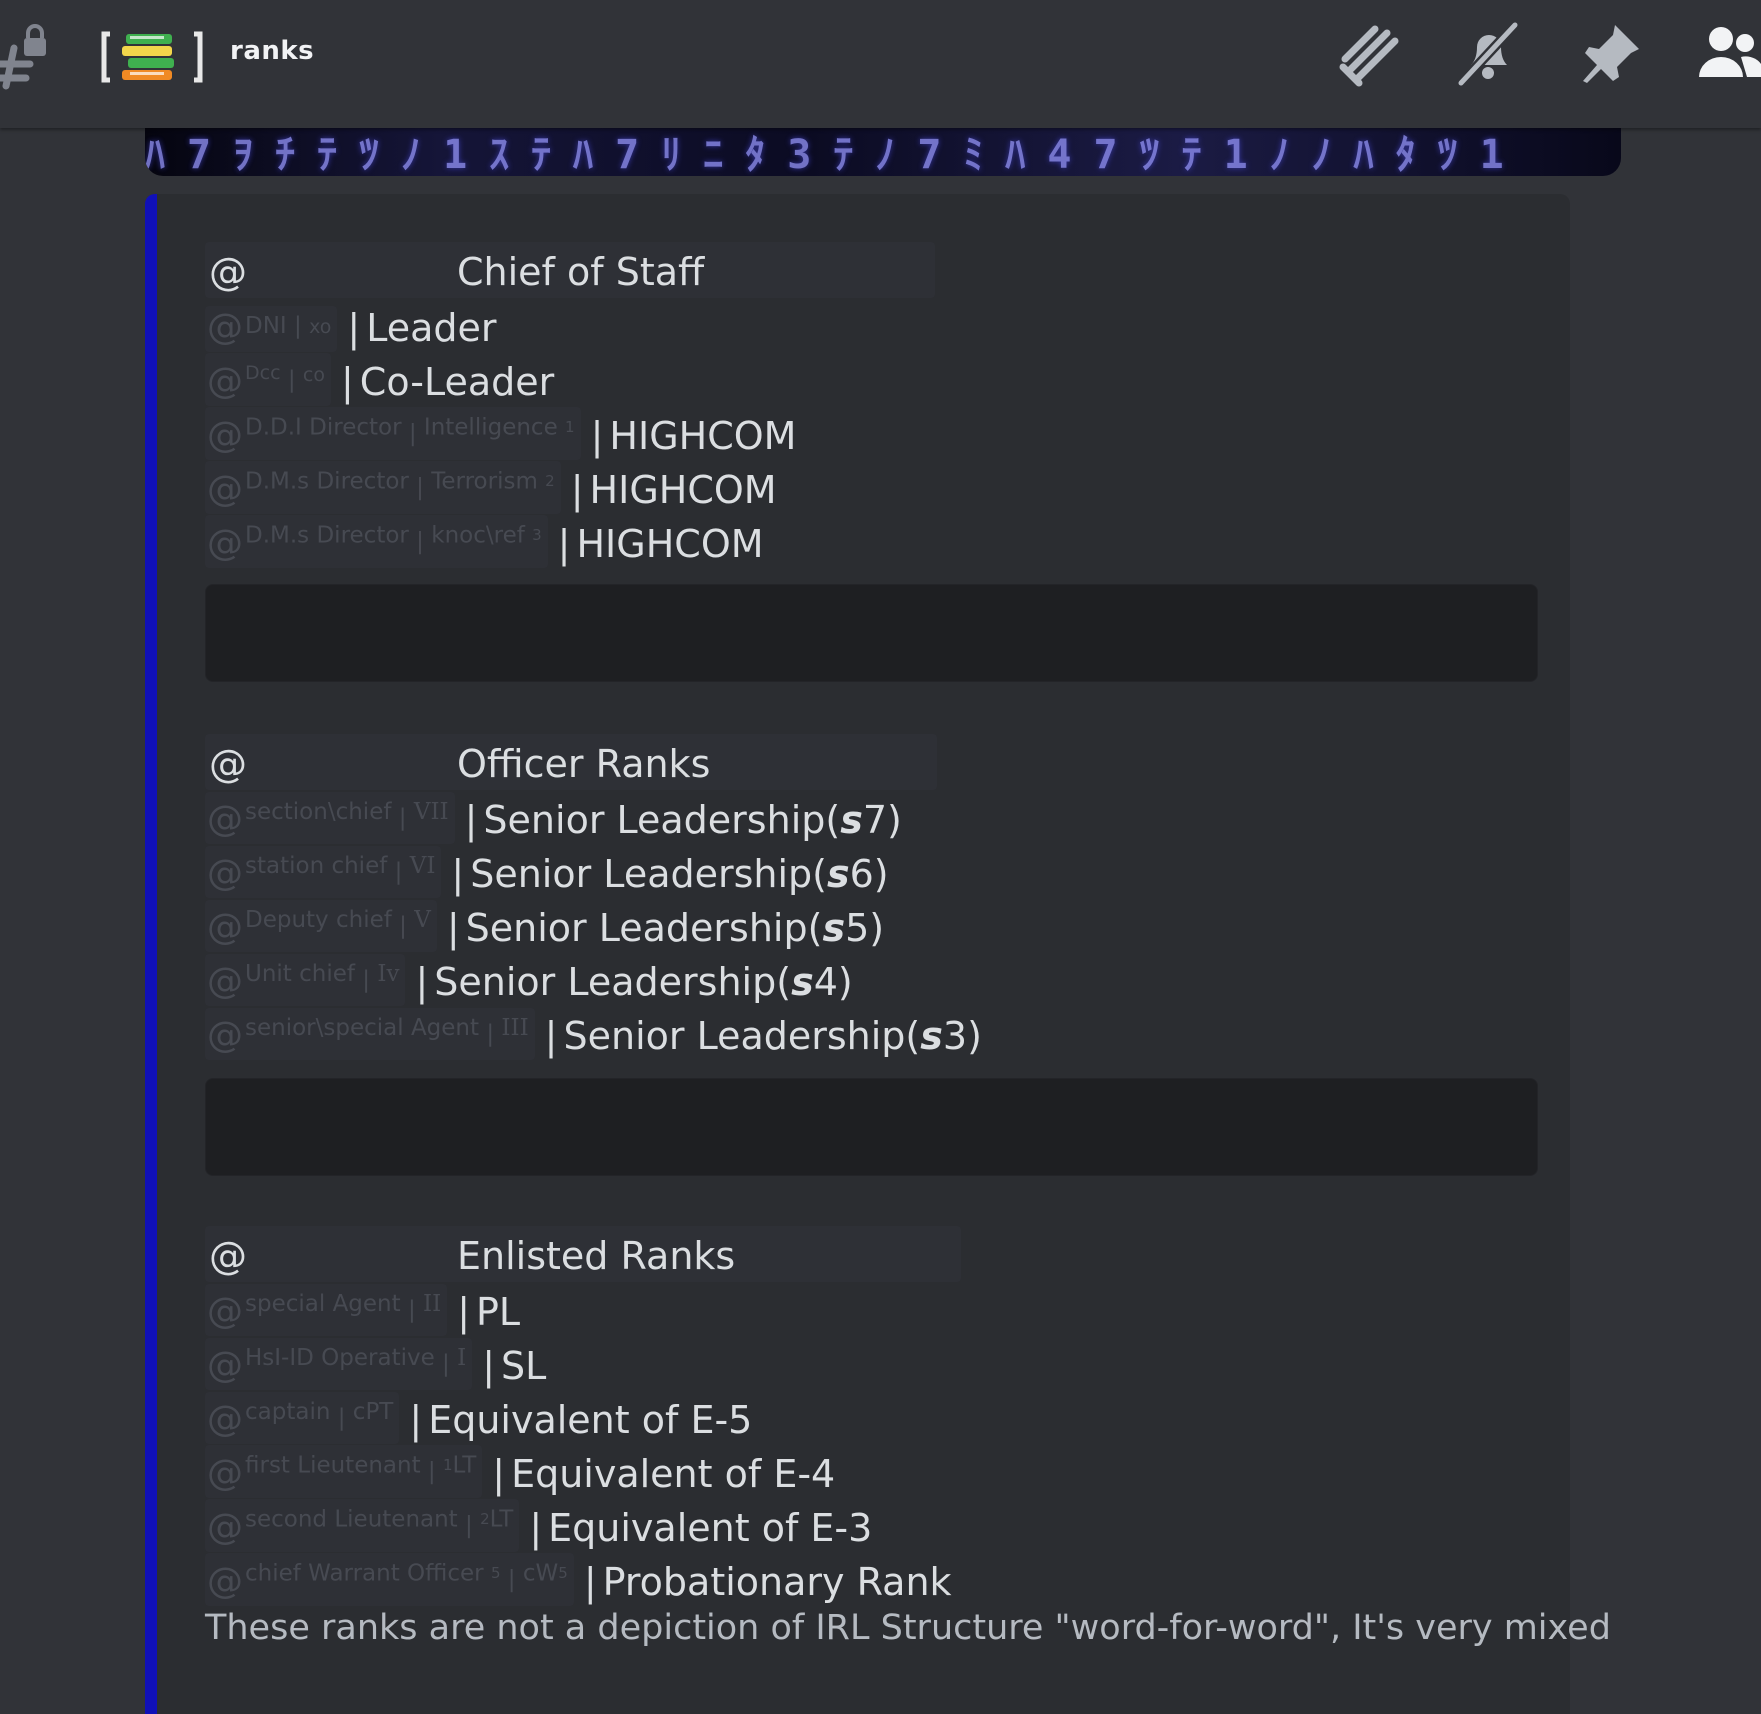 This screenshot has height=1714, width=1761. I want to click on role-mention: @section\chief | VII, so click(330, 818).